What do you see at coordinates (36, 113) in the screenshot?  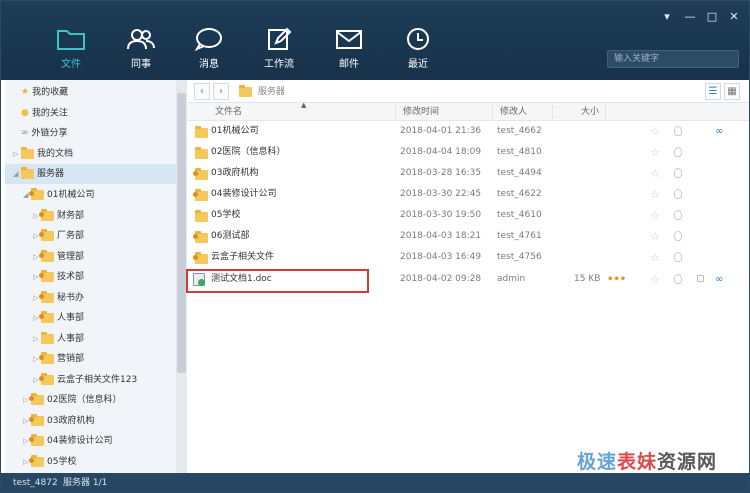 I see `sidebar-item: ● 我的关注` at bounding box center [36, 113].